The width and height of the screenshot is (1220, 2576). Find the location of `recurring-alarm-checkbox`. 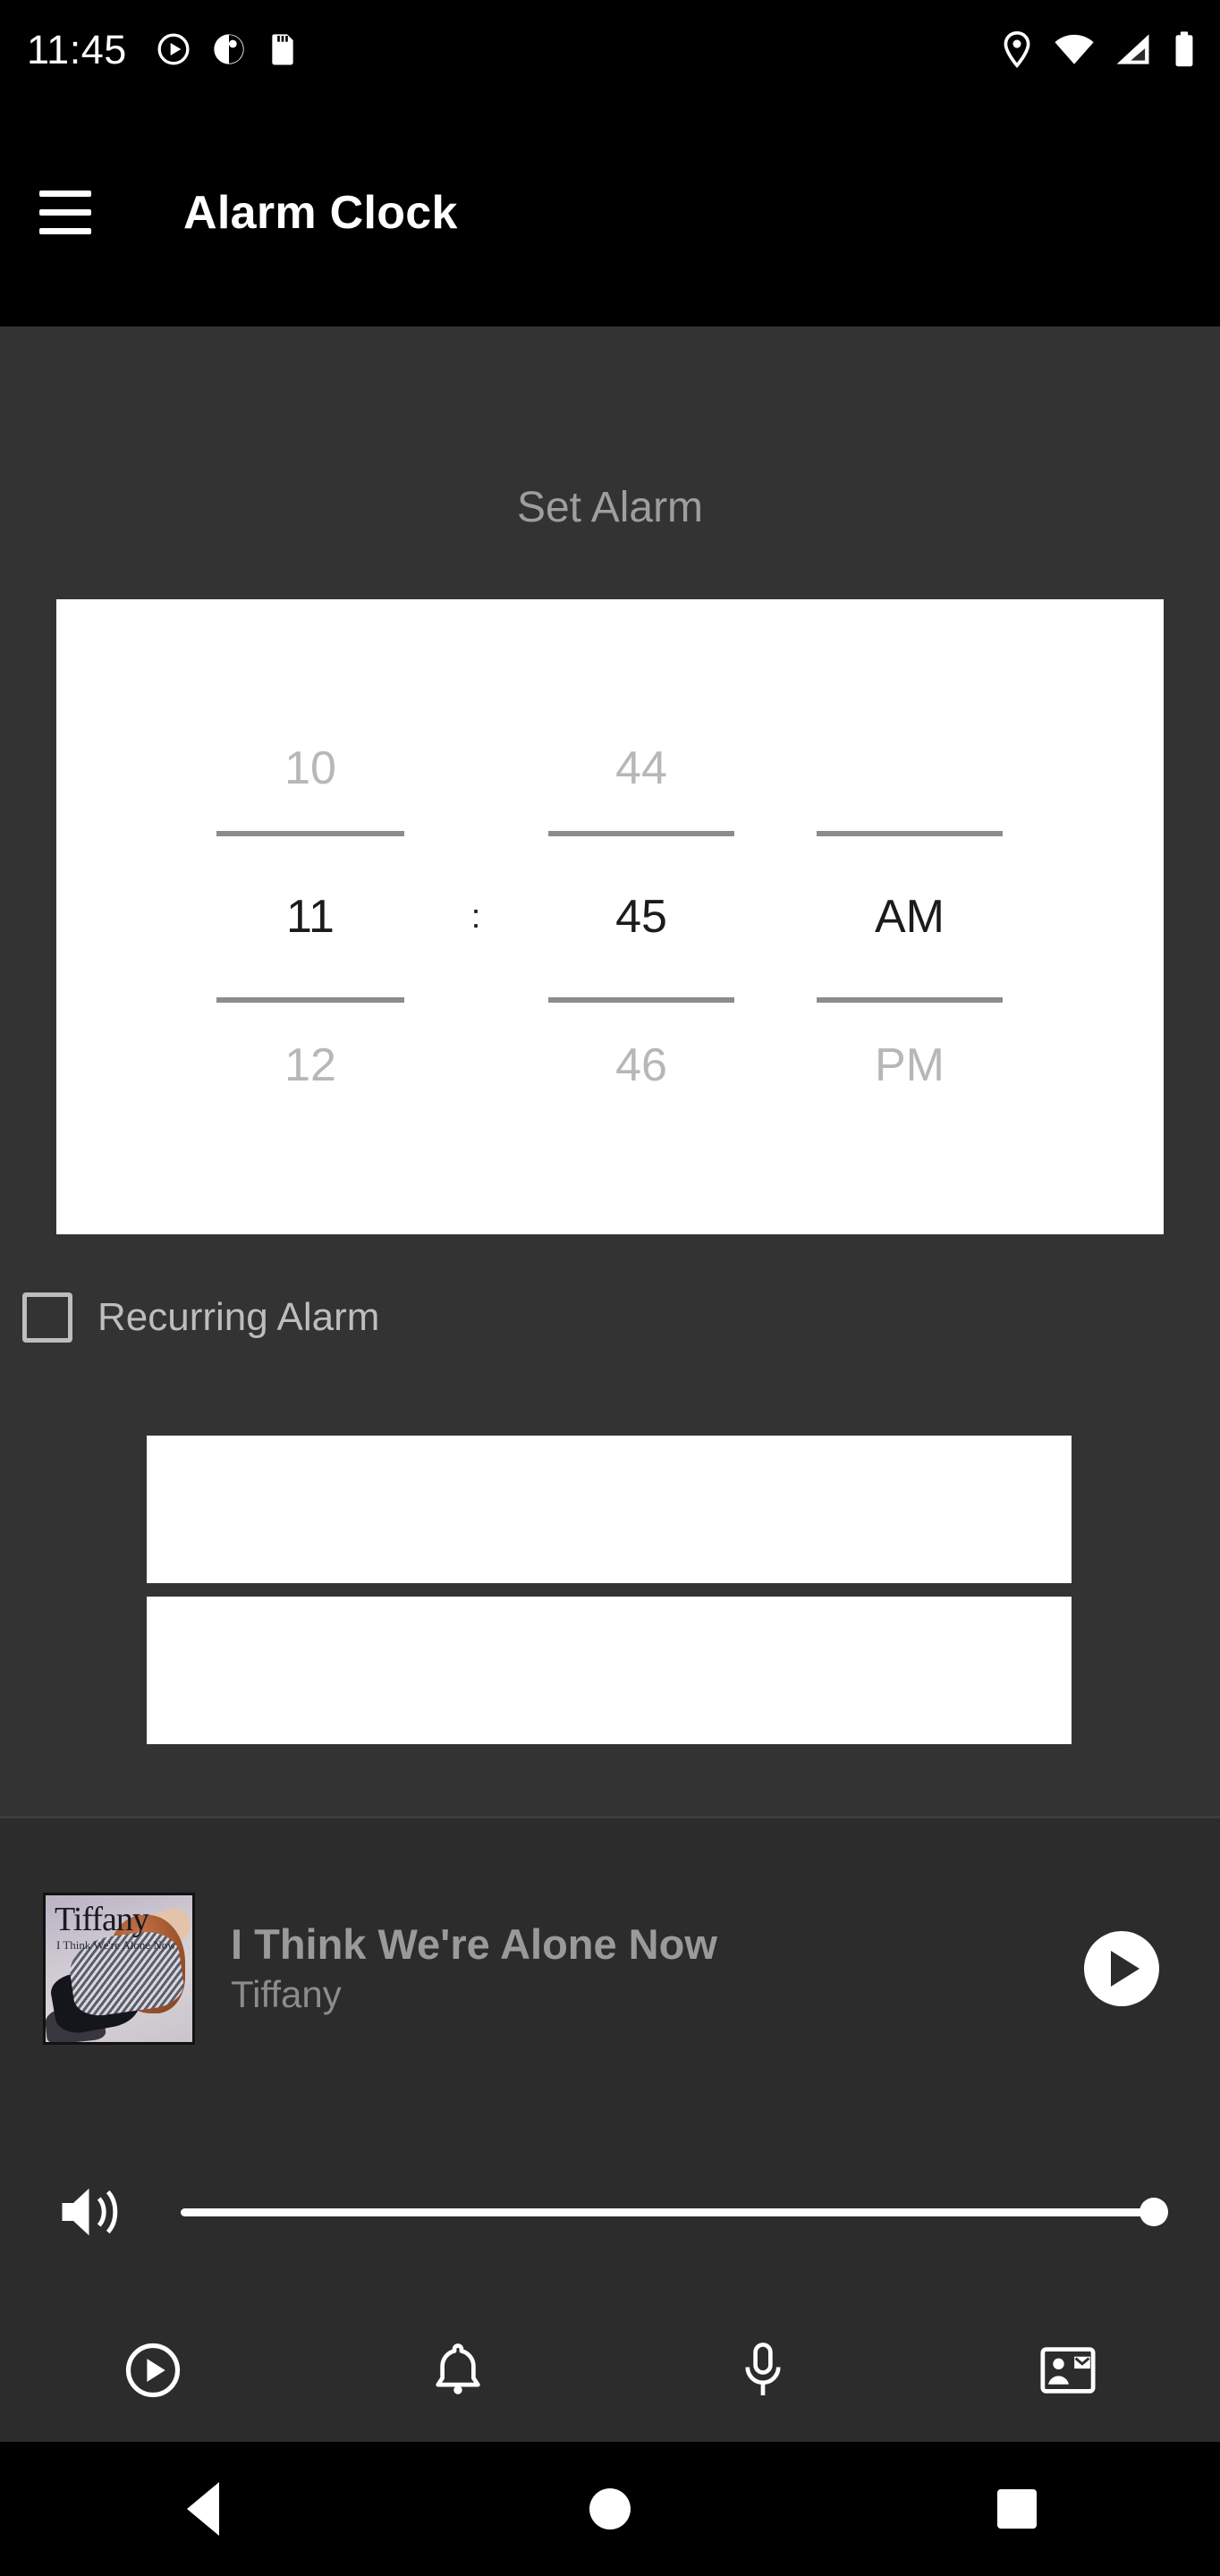

recurring-alarm-checkbox is located at coordinates (47, 1317).